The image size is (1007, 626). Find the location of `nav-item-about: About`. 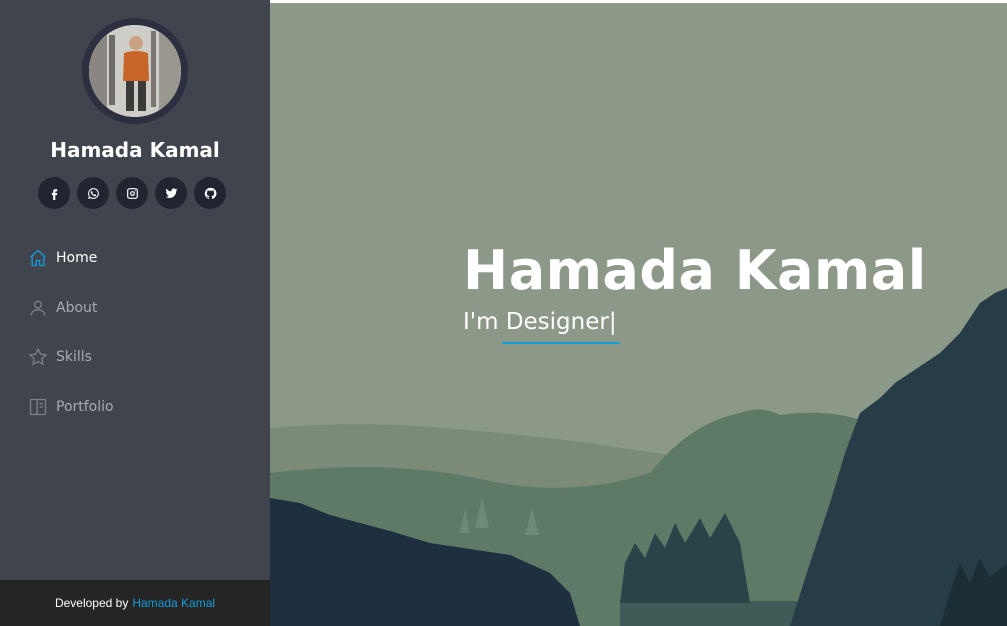

nav-item-about: About is located at coordinates (71, 308).